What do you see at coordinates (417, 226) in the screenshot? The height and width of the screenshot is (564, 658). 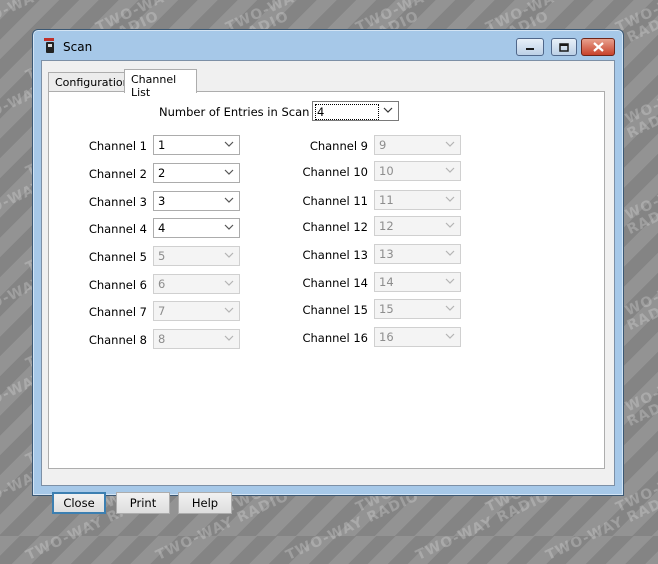 I see `channel-select: 12` at bounding box center [417, 226].